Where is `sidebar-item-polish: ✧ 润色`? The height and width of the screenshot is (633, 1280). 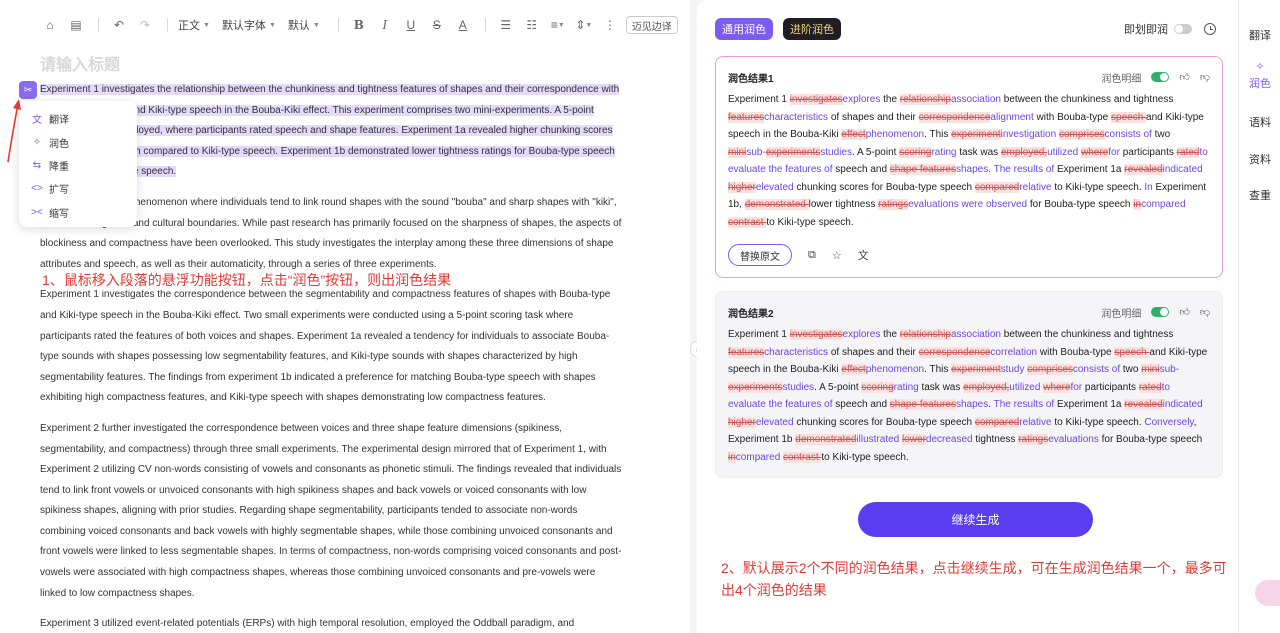 sidebar-item-polish: ✧ 润色 is located at coordinates (1259, 75).